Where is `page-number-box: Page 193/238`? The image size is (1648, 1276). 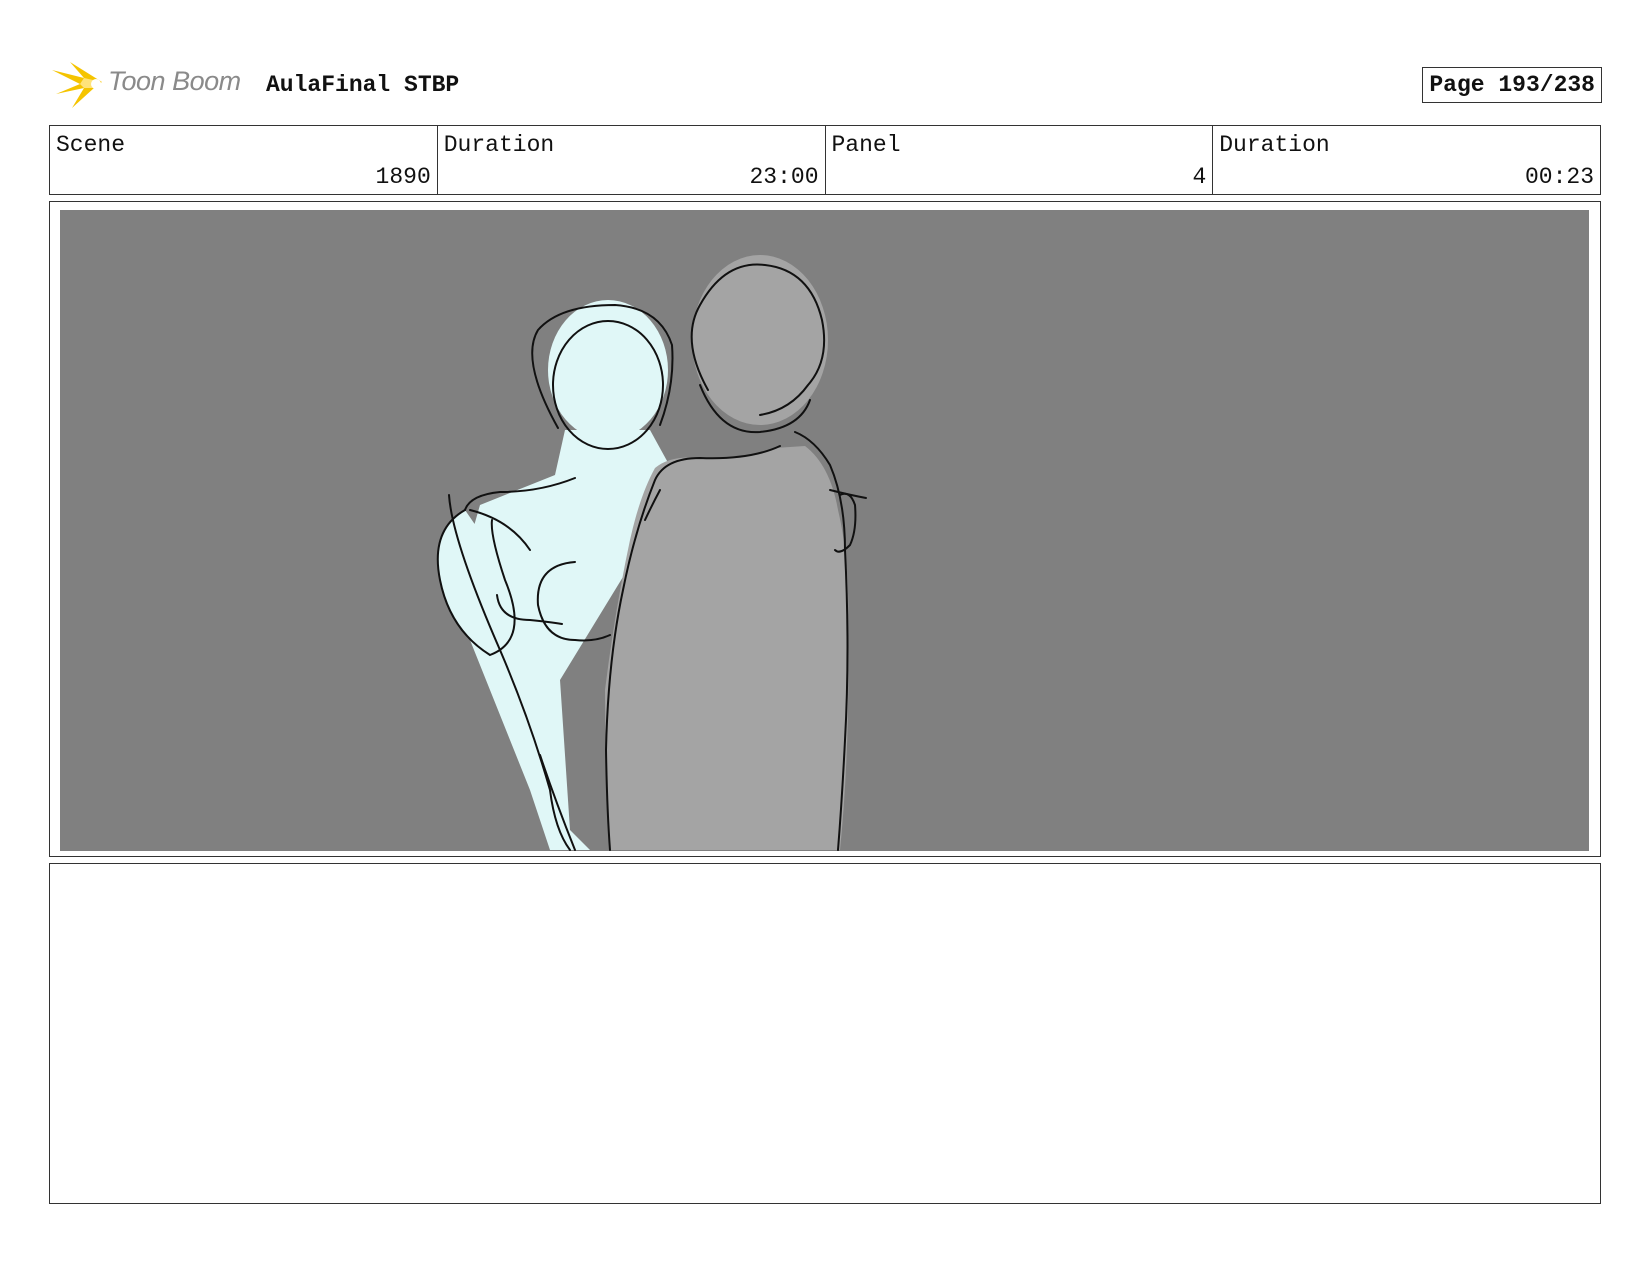
page-number-box: Page 193/238 is located at coordinates (1512, 85).